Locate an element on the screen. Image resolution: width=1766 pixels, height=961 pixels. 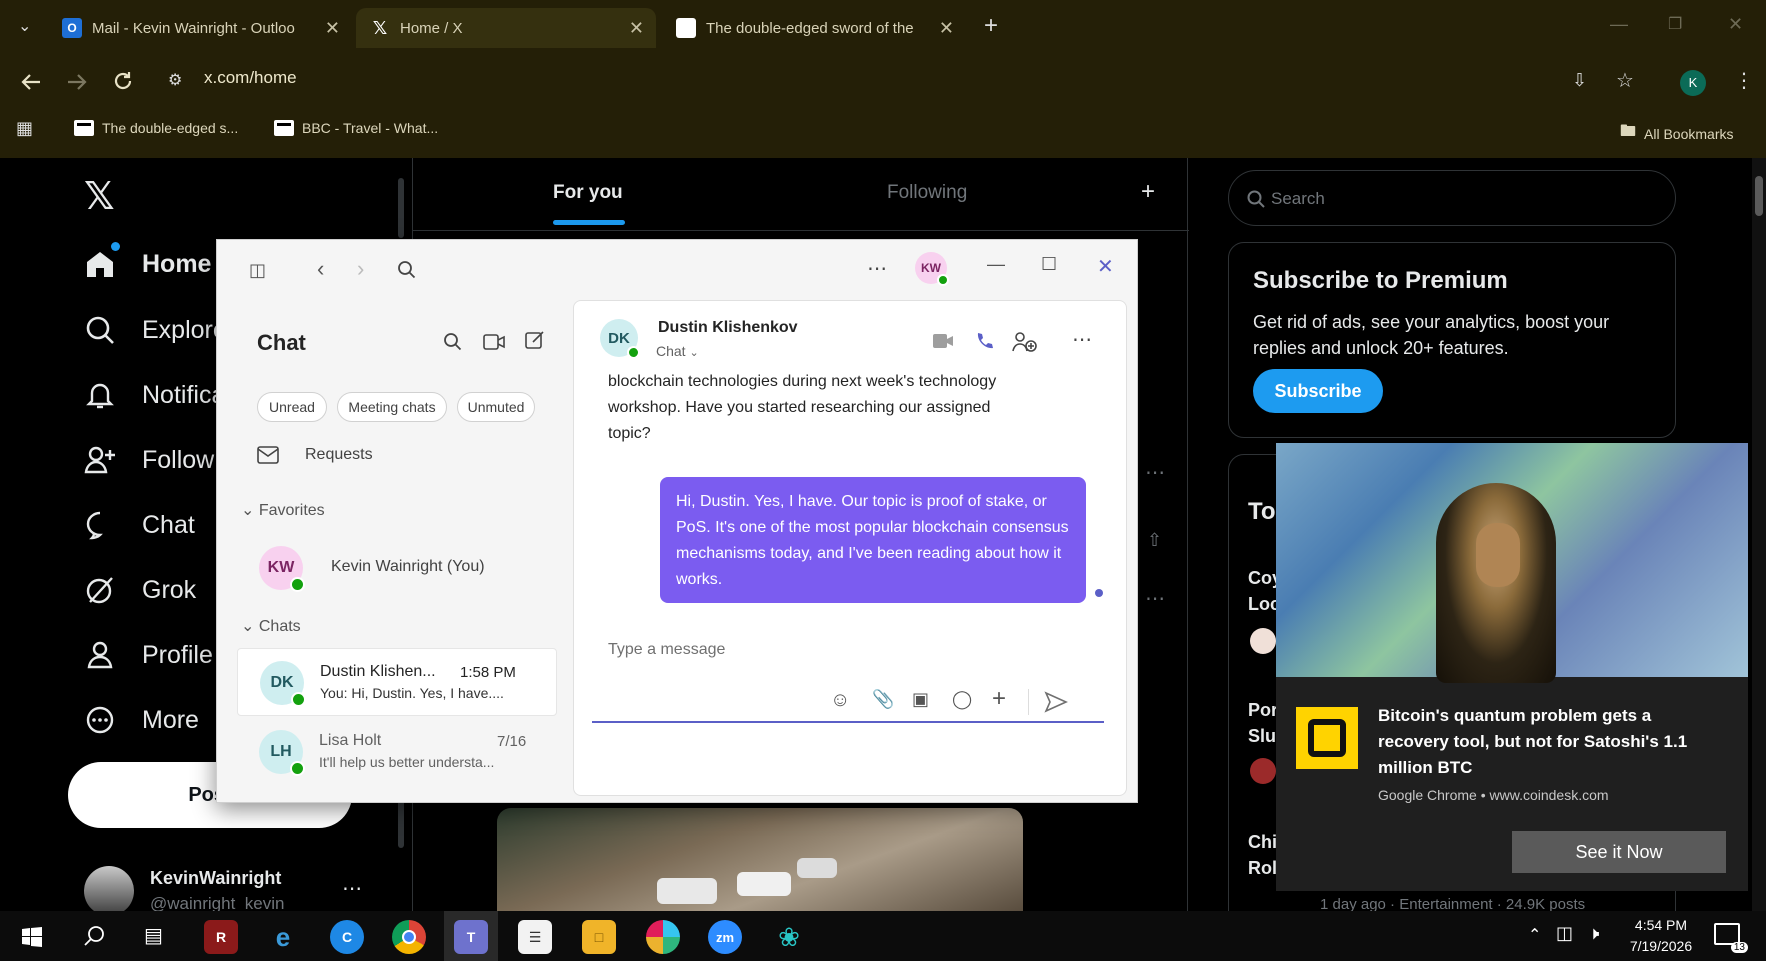
forward-icon: › is located at coordinates (360, 269).